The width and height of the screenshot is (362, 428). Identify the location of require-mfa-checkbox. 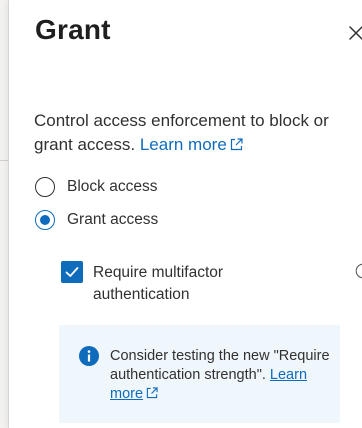
(72, 272).